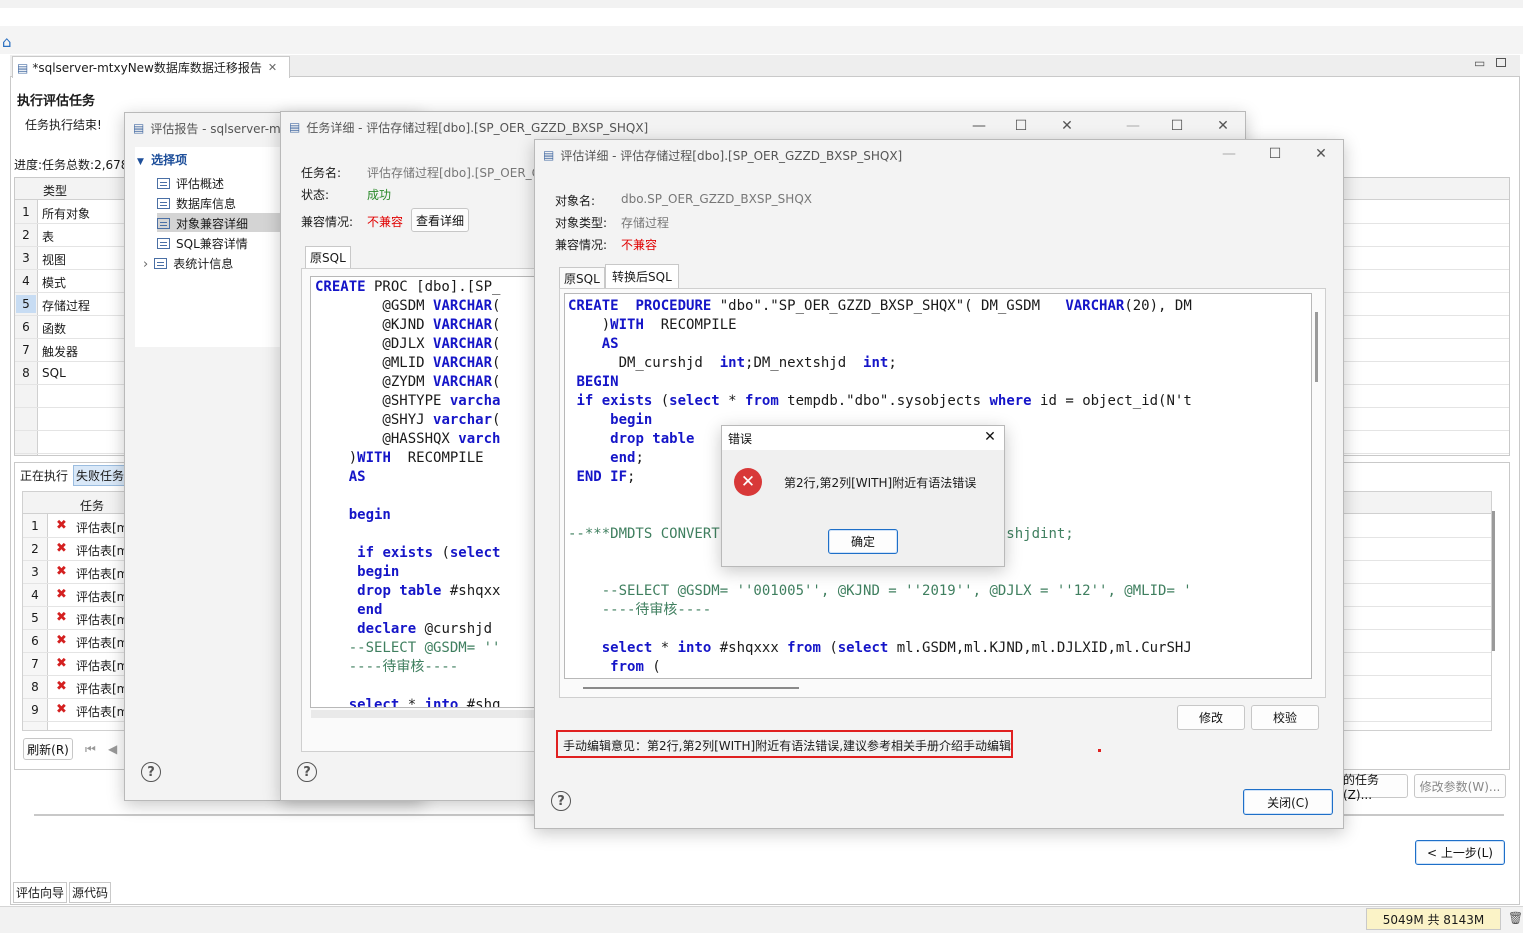 The width and height of the screenshot is (1523, 933). I want to click on tab-migration-report: ▤ *sqlserver-mtxyNew数据库数据迁移报告 ✕, so click(151, 67).